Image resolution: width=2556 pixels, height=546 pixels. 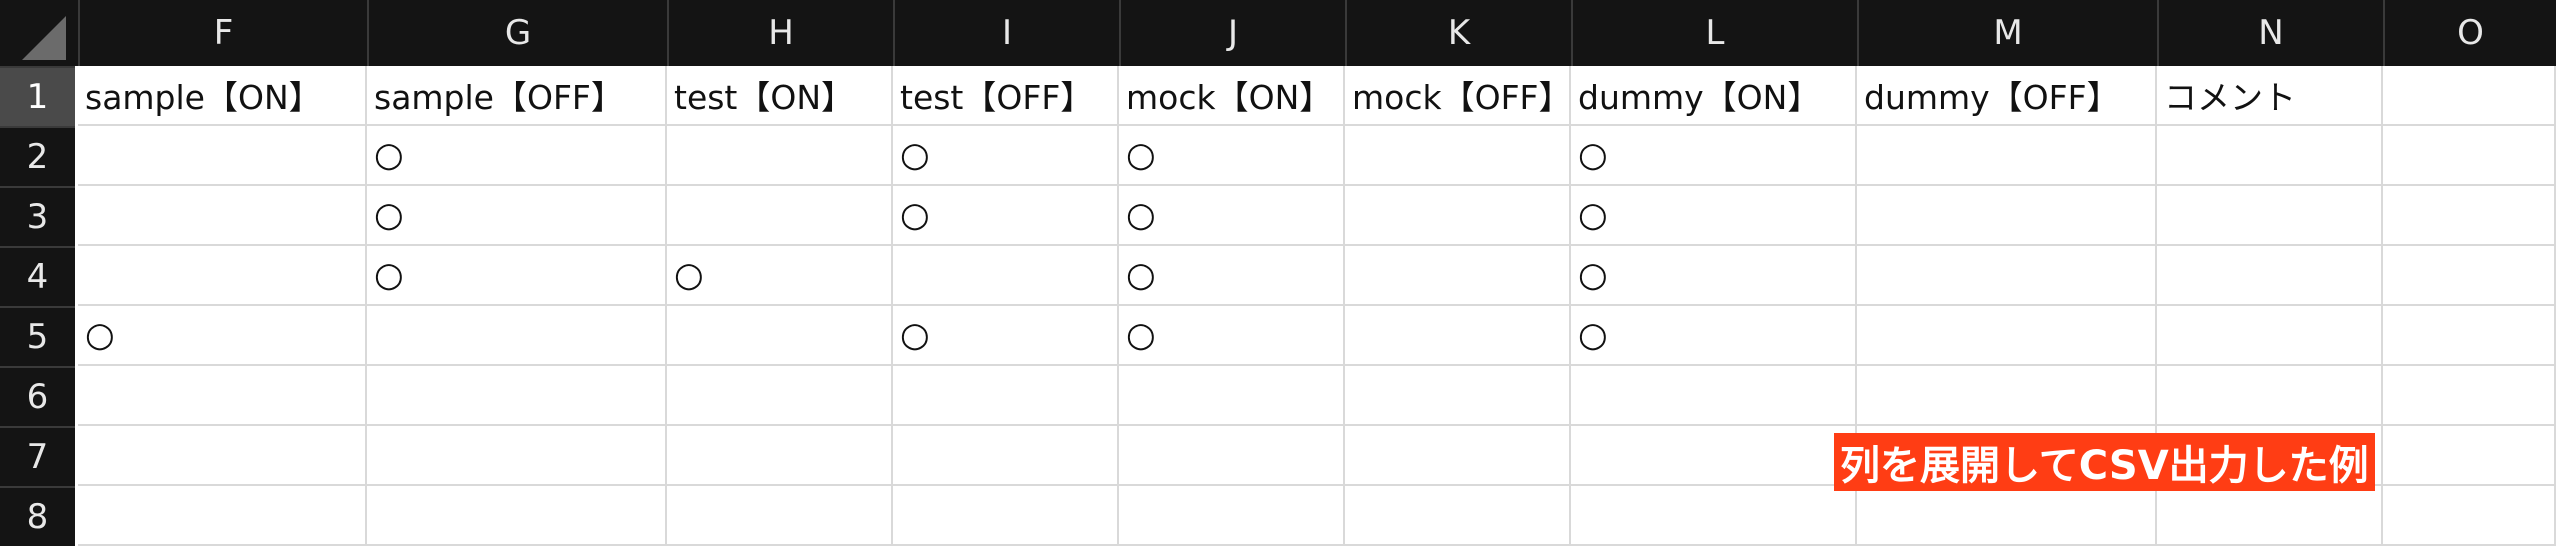 What do you see at coordinates (517, 516) in the screenshot?
I see `cell-g8` at bounding box center [517, 516].